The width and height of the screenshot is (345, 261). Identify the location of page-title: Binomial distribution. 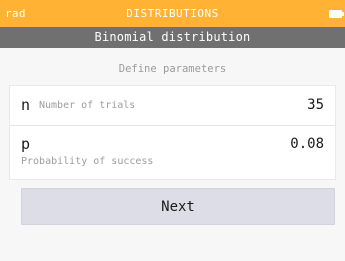
(172, 37).